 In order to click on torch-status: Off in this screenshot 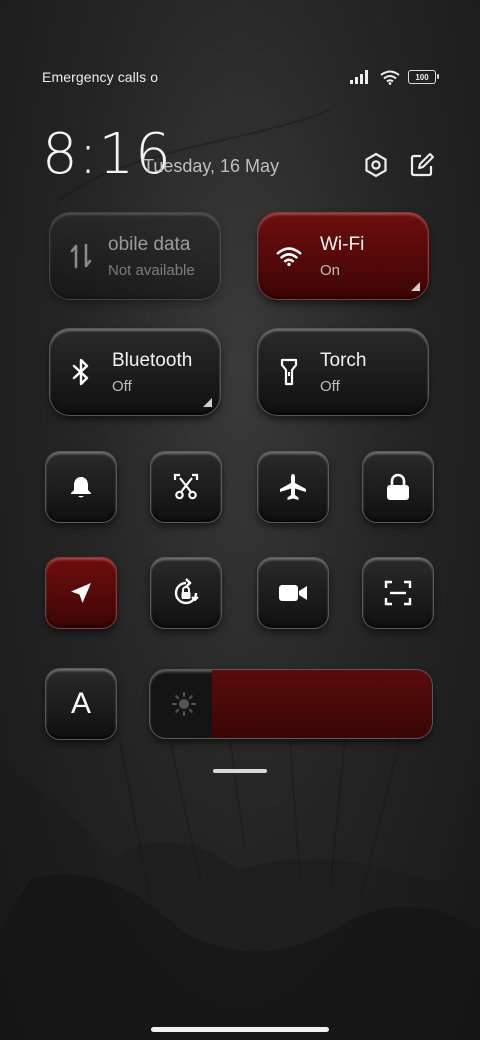, I will do `click(330, 386)`.